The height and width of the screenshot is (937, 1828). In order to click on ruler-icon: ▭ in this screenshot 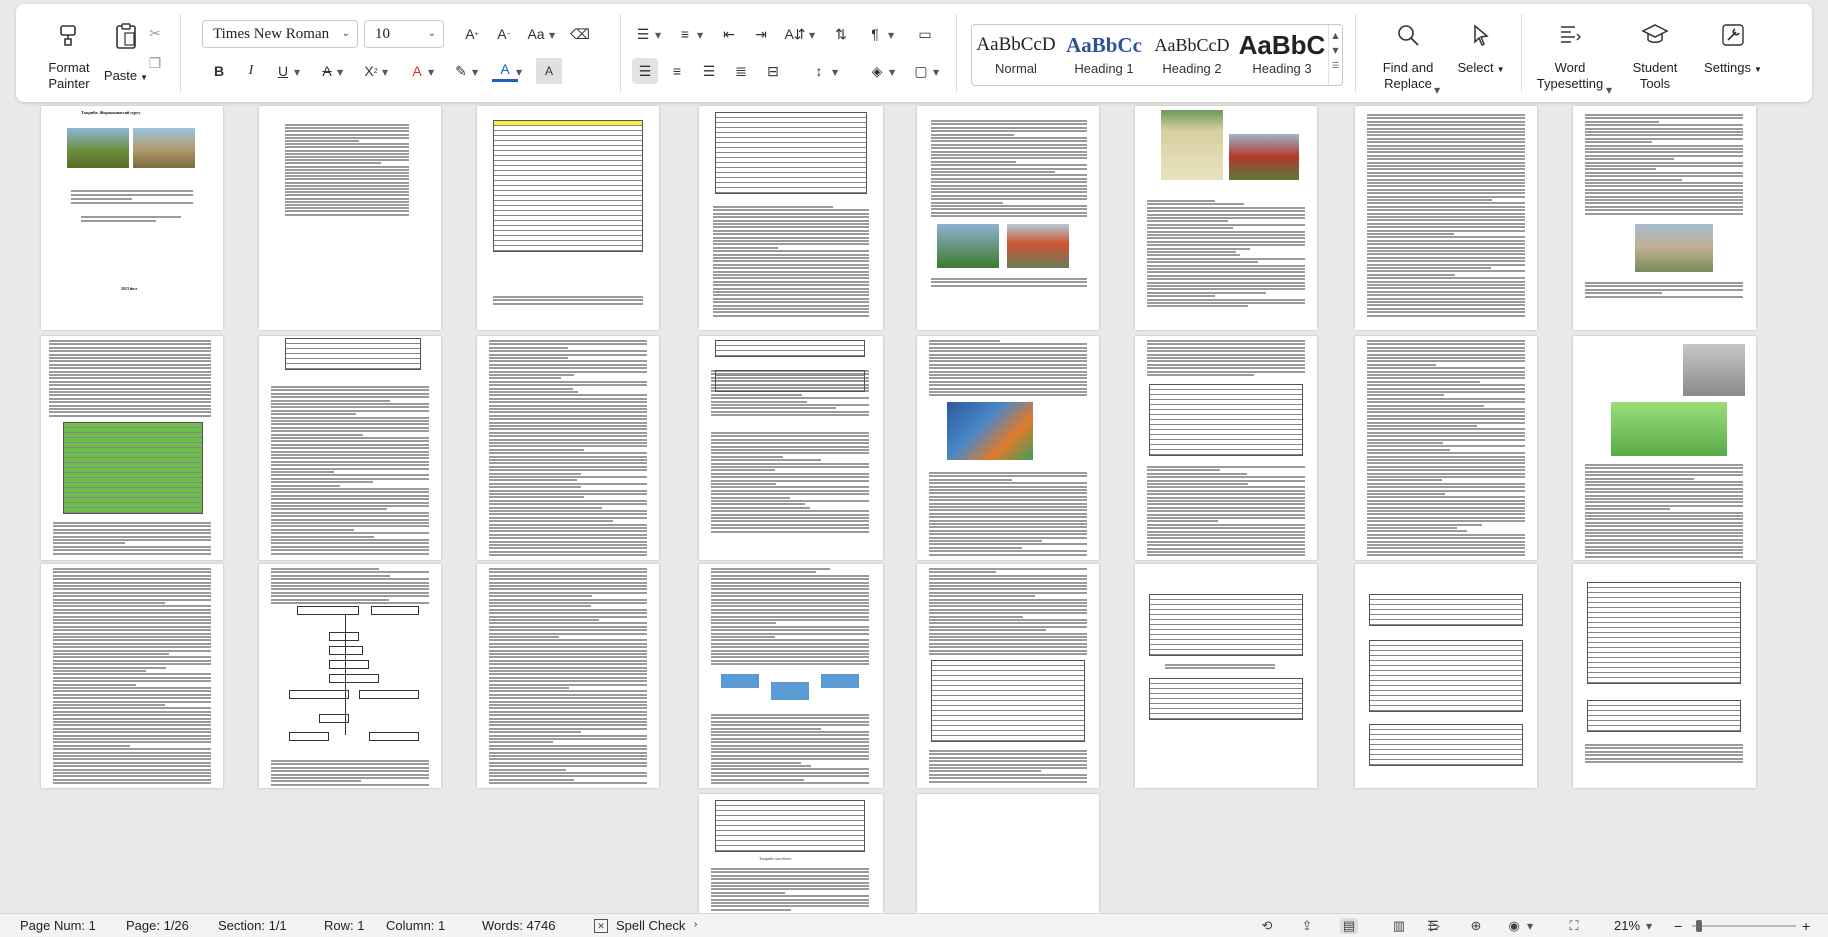, I will do `click(925, 34)`.